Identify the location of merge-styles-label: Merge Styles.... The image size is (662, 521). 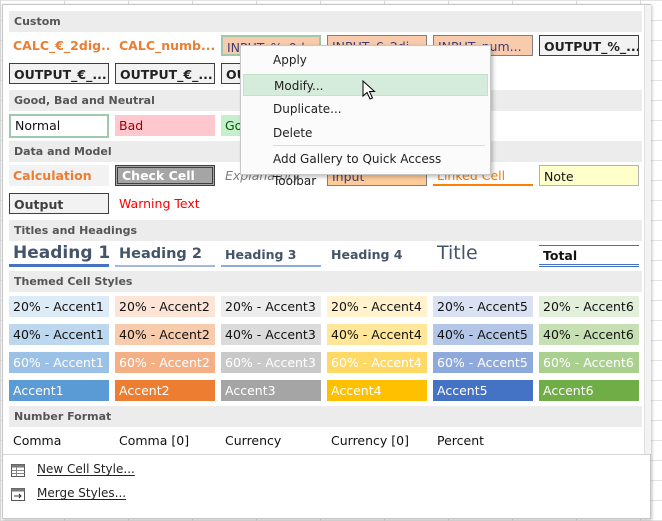
(82, 493).